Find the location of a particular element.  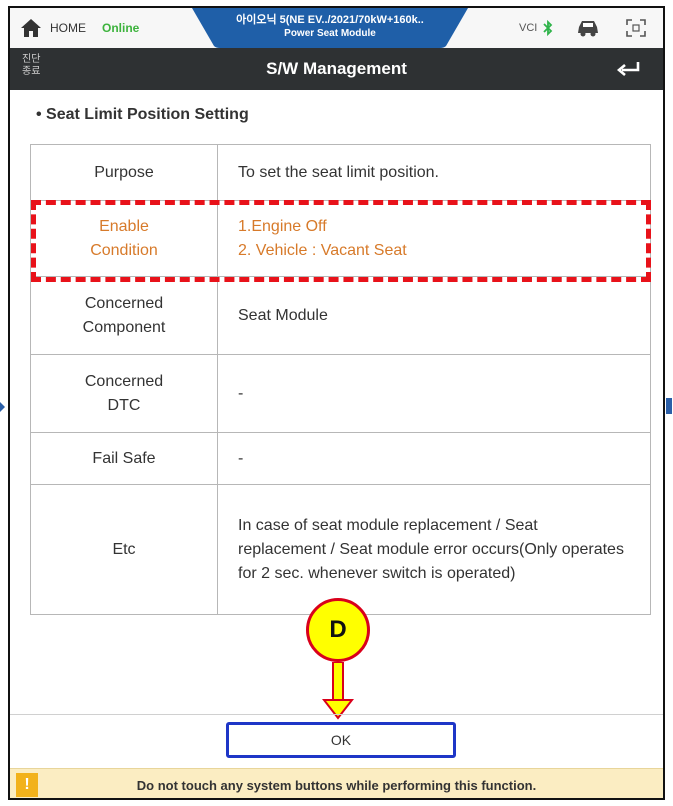

row-key: Concerned Component is located at coordinates (124, 315).